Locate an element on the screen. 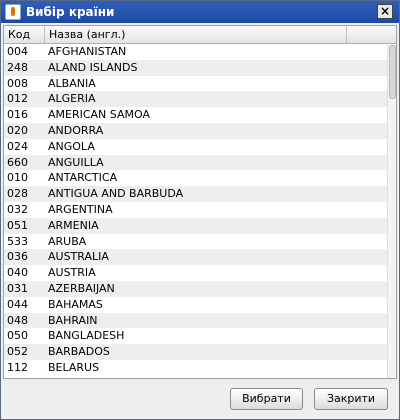 Image resolution: width=400 pixels, height=420 pixels. table-row: 012 ALGERIA is located at coordinates (195, 99).